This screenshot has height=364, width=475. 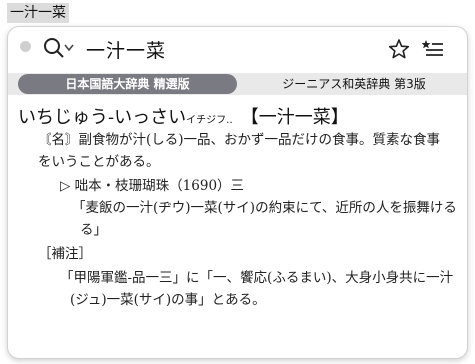 I want to click on tab-nikkoku: 日本国語大辞典 精選版, so click(x=127, y=84).